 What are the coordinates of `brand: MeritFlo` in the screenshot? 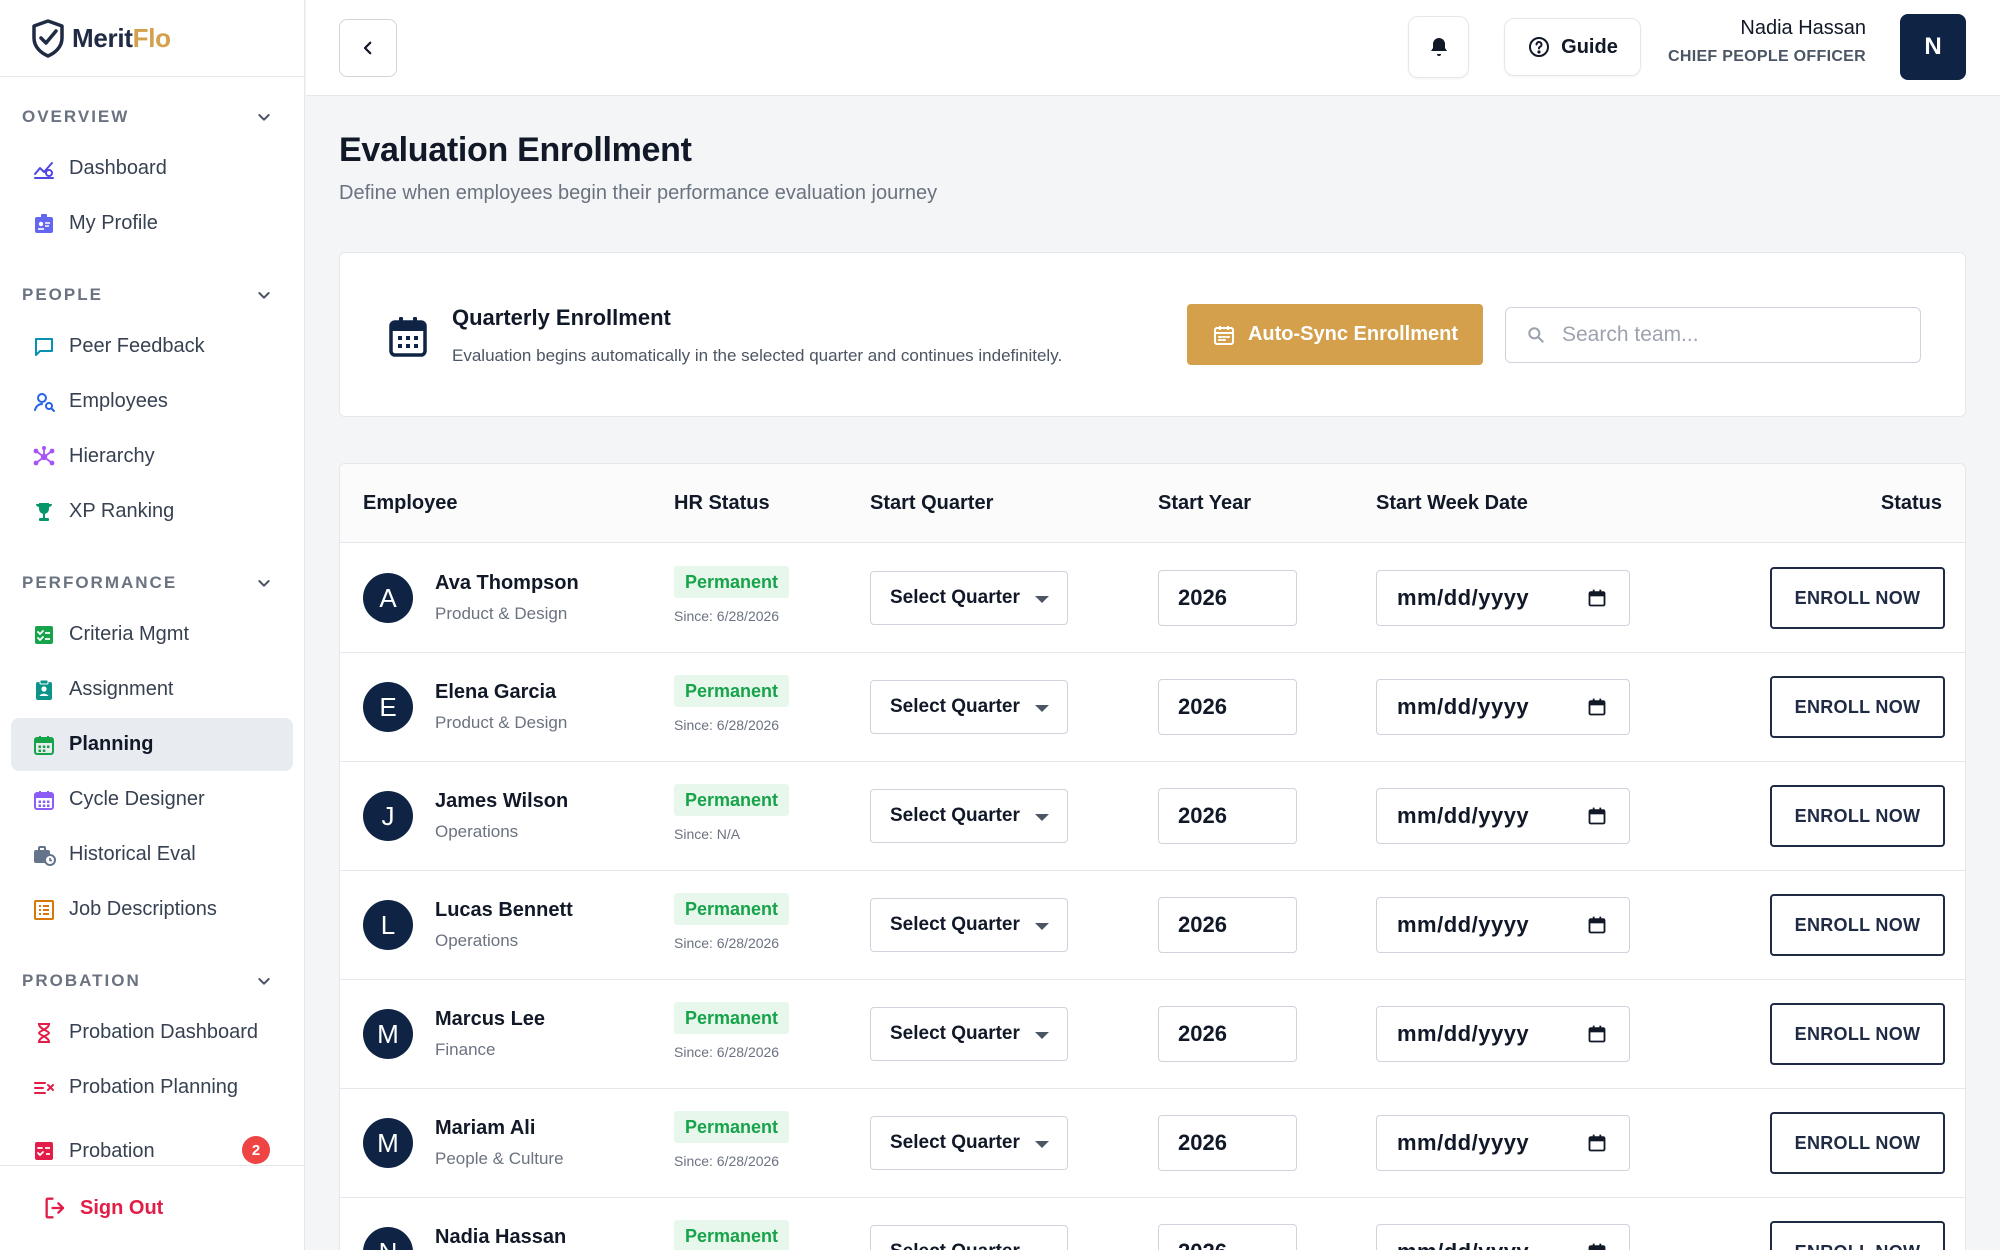 It's located at (152, 38).